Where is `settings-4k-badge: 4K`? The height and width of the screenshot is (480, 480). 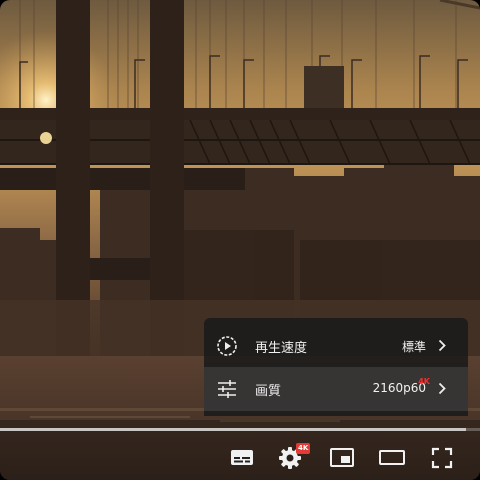
settings-4k-badge: 4K is located at coordinates (303, 448).